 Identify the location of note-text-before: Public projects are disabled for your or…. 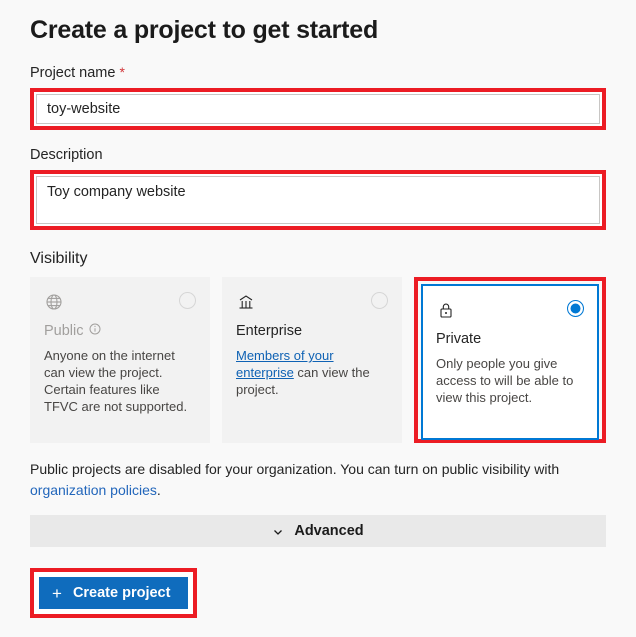
(295, 469).